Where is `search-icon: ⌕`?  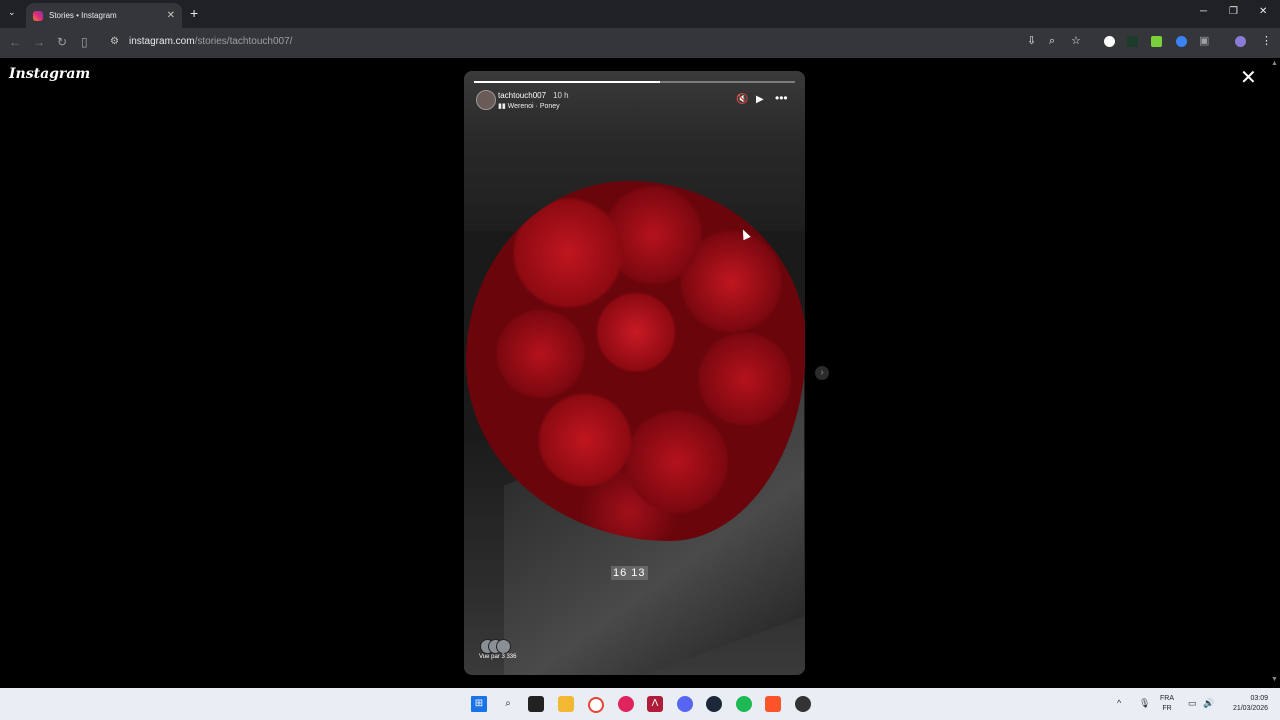
search-icon: ⌕ is located at coordinates (508, 704).